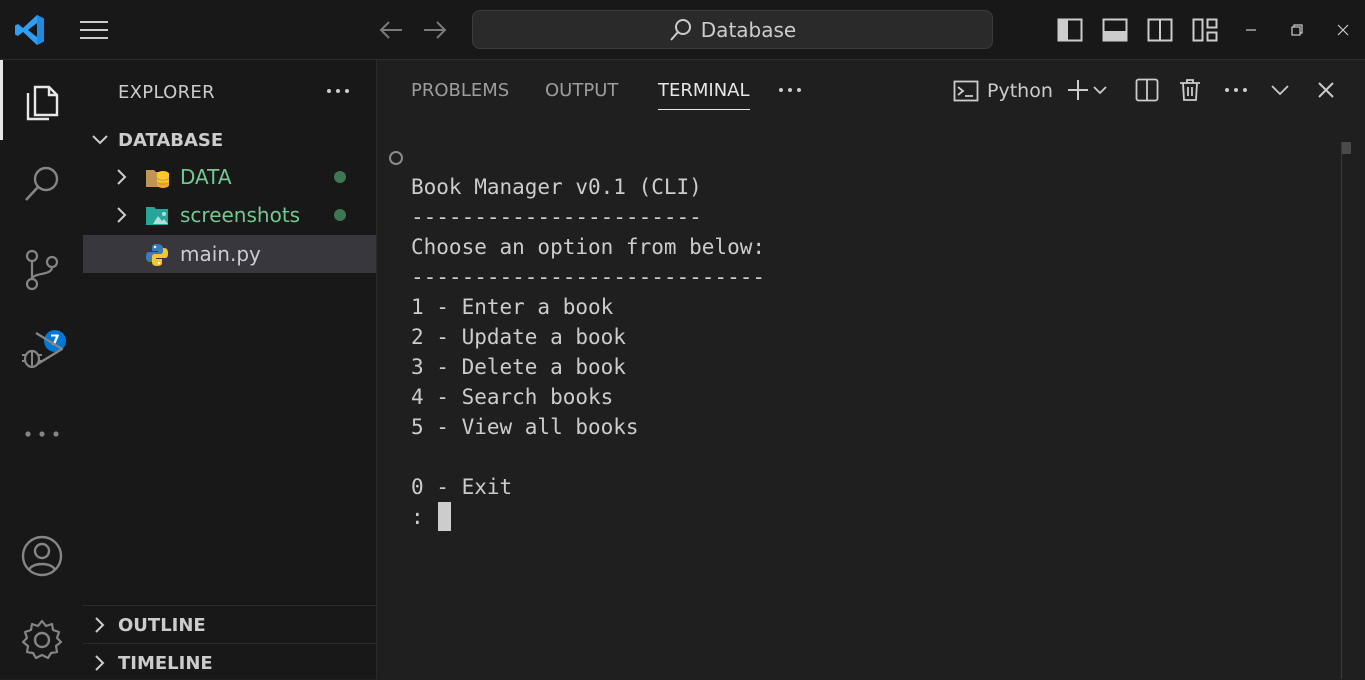 The height and width of the screenshot is (680, 1365). What do you see at coordinates (966, 91) in the screenshot?
I see `terminal-icon` at bounding box center [966, 91].